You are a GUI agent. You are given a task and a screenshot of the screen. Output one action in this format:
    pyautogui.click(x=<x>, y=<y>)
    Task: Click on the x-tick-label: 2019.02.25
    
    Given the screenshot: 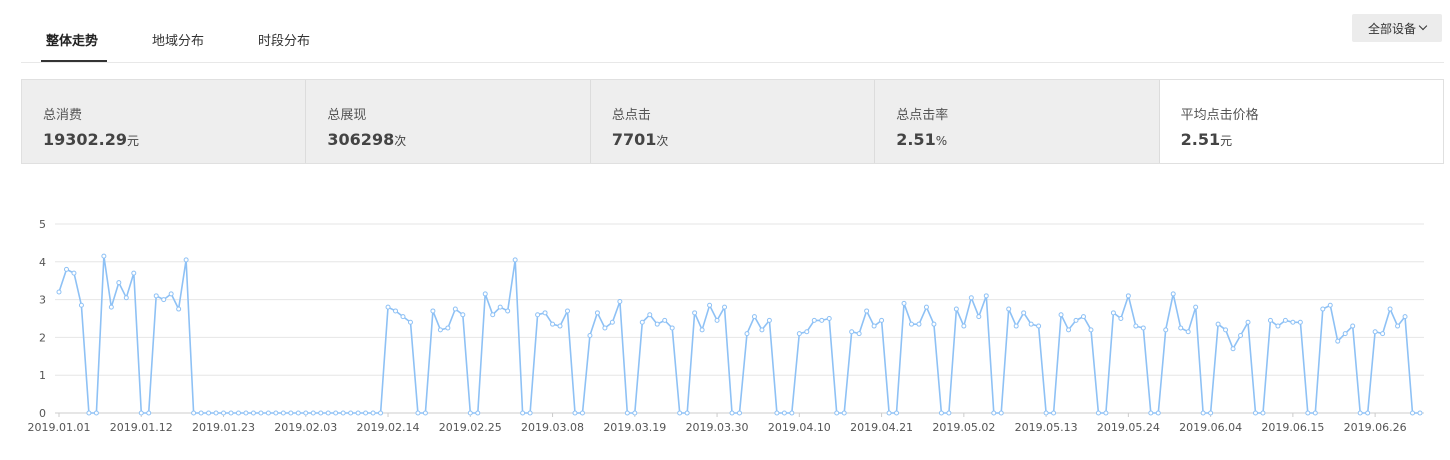 What is the action you would take?
    pyautogui.click(x=470, y=427)
    